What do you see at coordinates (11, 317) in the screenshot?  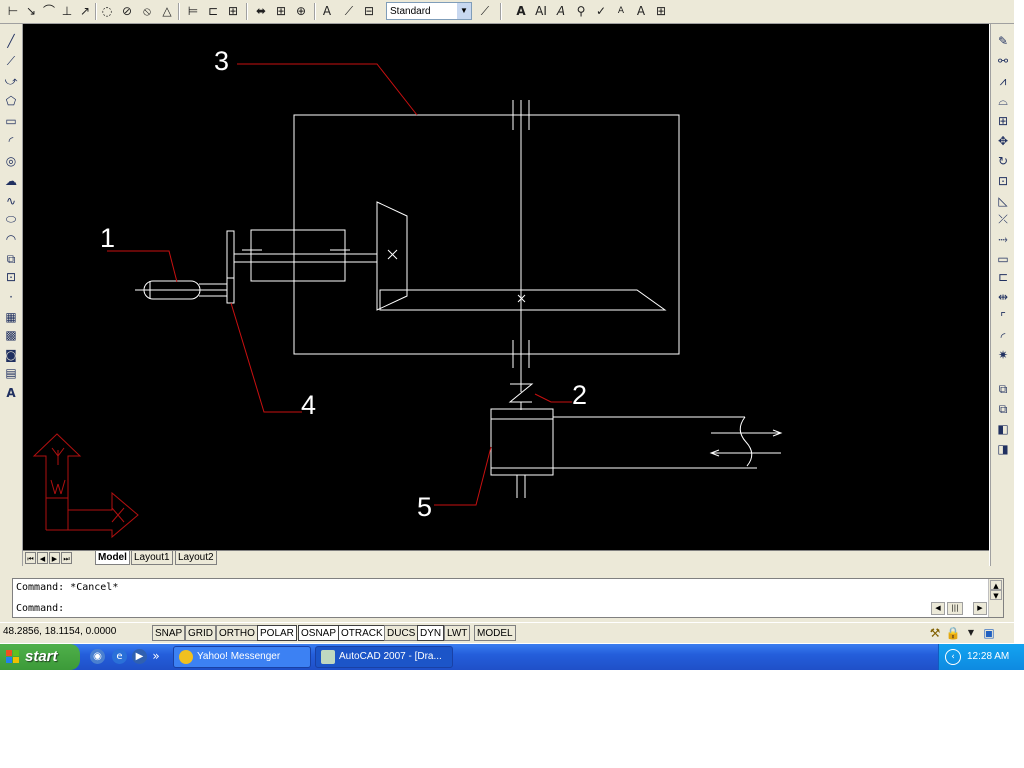 I see `hatch-icon: ▦` at bounding box center [11, 317].